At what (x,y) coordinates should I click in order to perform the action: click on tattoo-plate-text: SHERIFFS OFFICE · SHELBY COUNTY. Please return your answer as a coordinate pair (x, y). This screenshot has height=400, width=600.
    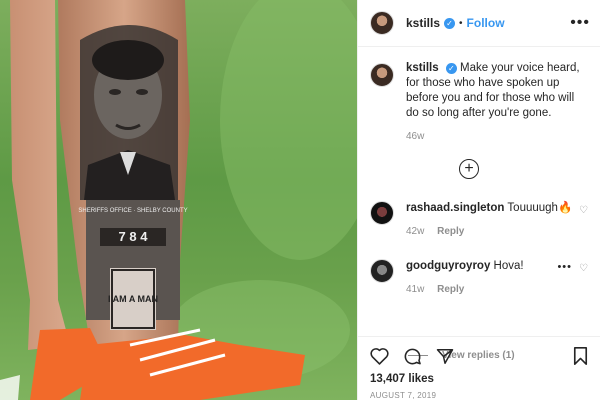
    Looking at the image, I should click on (132, 211).